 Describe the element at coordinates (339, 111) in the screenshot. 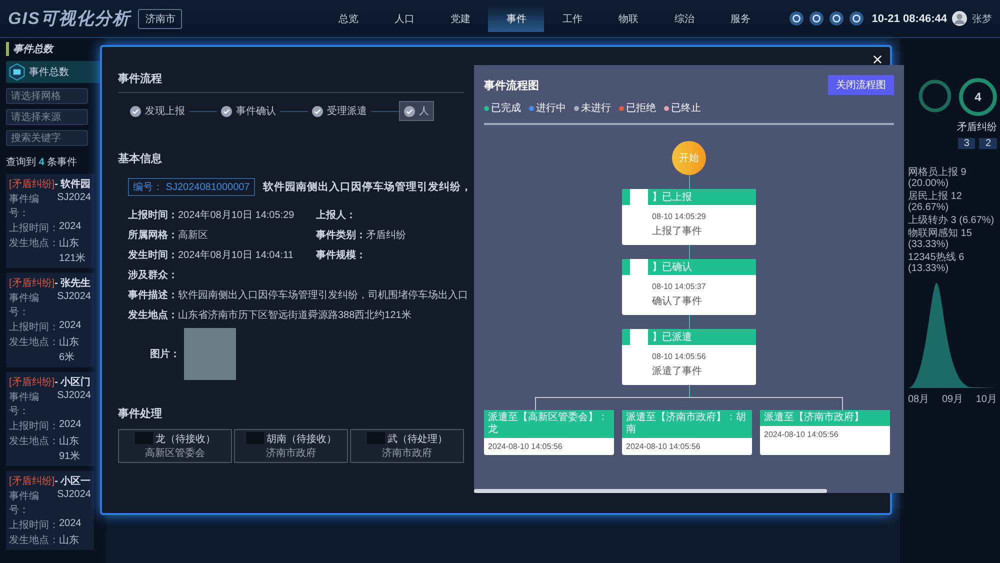

I see `process-step: 受理派遣` at that location.